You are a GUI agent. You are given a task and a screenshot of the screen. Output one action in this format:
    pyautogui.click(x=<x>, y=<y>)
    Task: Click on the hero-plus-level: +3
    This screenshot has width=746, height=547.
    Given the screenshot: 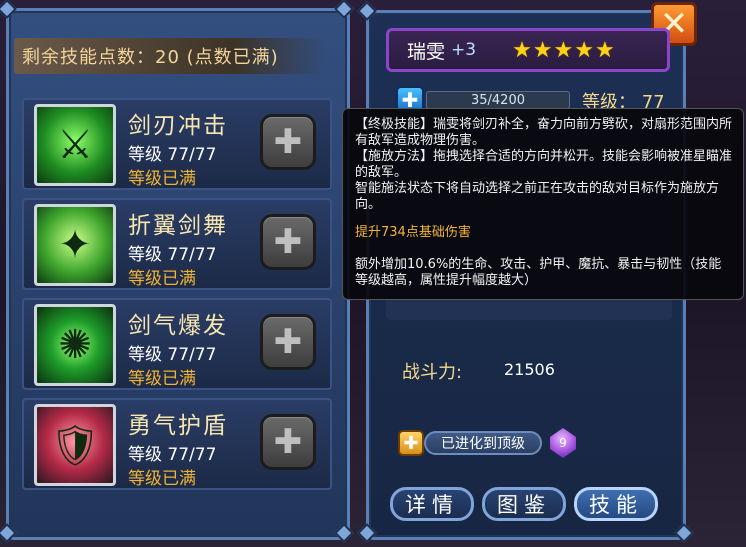 What is the action you would take?
    pyautogui.click(x=464, y=50)
    